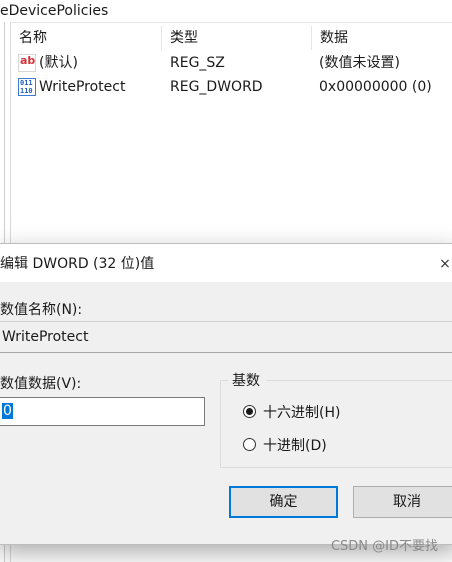  What do you see at coordinates (359, 63) in the screenshot?
I see `value-data: (数值未设置)` at bounding box center [359, 63].